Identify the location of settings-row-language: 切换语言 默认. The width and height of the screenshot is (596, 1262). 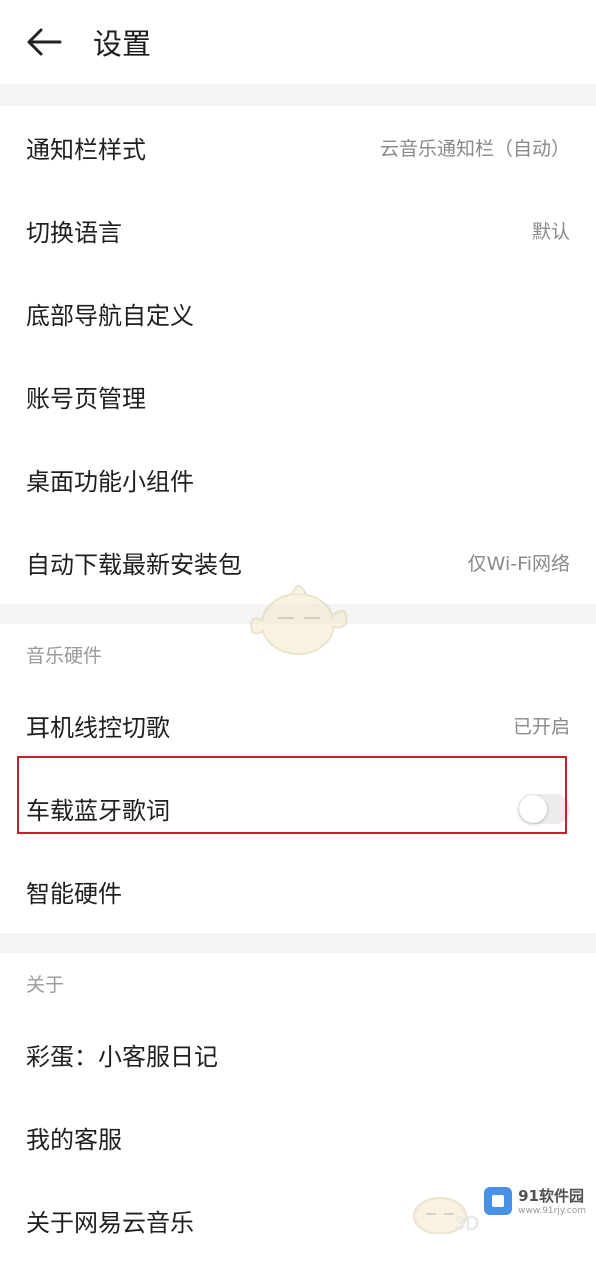
(298, 230).